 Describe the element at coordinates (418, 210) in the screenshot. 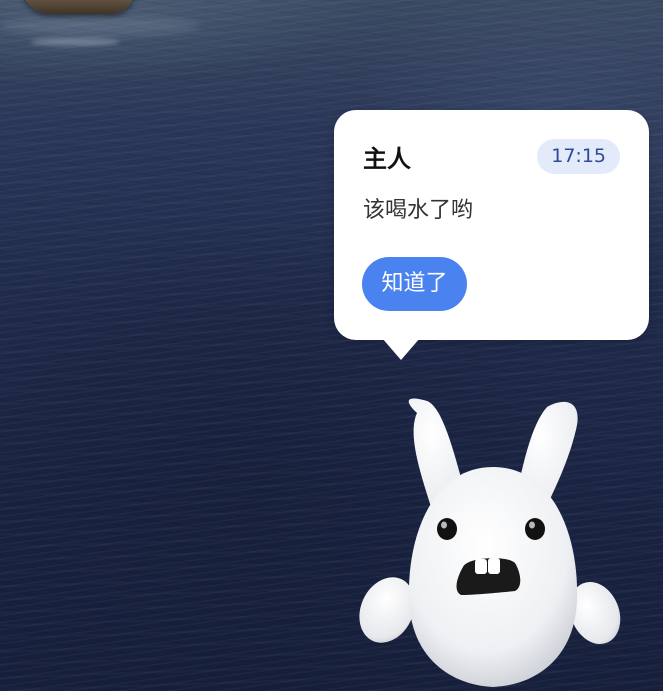

I see `reminder-message: 该喝水了哟` at that location.